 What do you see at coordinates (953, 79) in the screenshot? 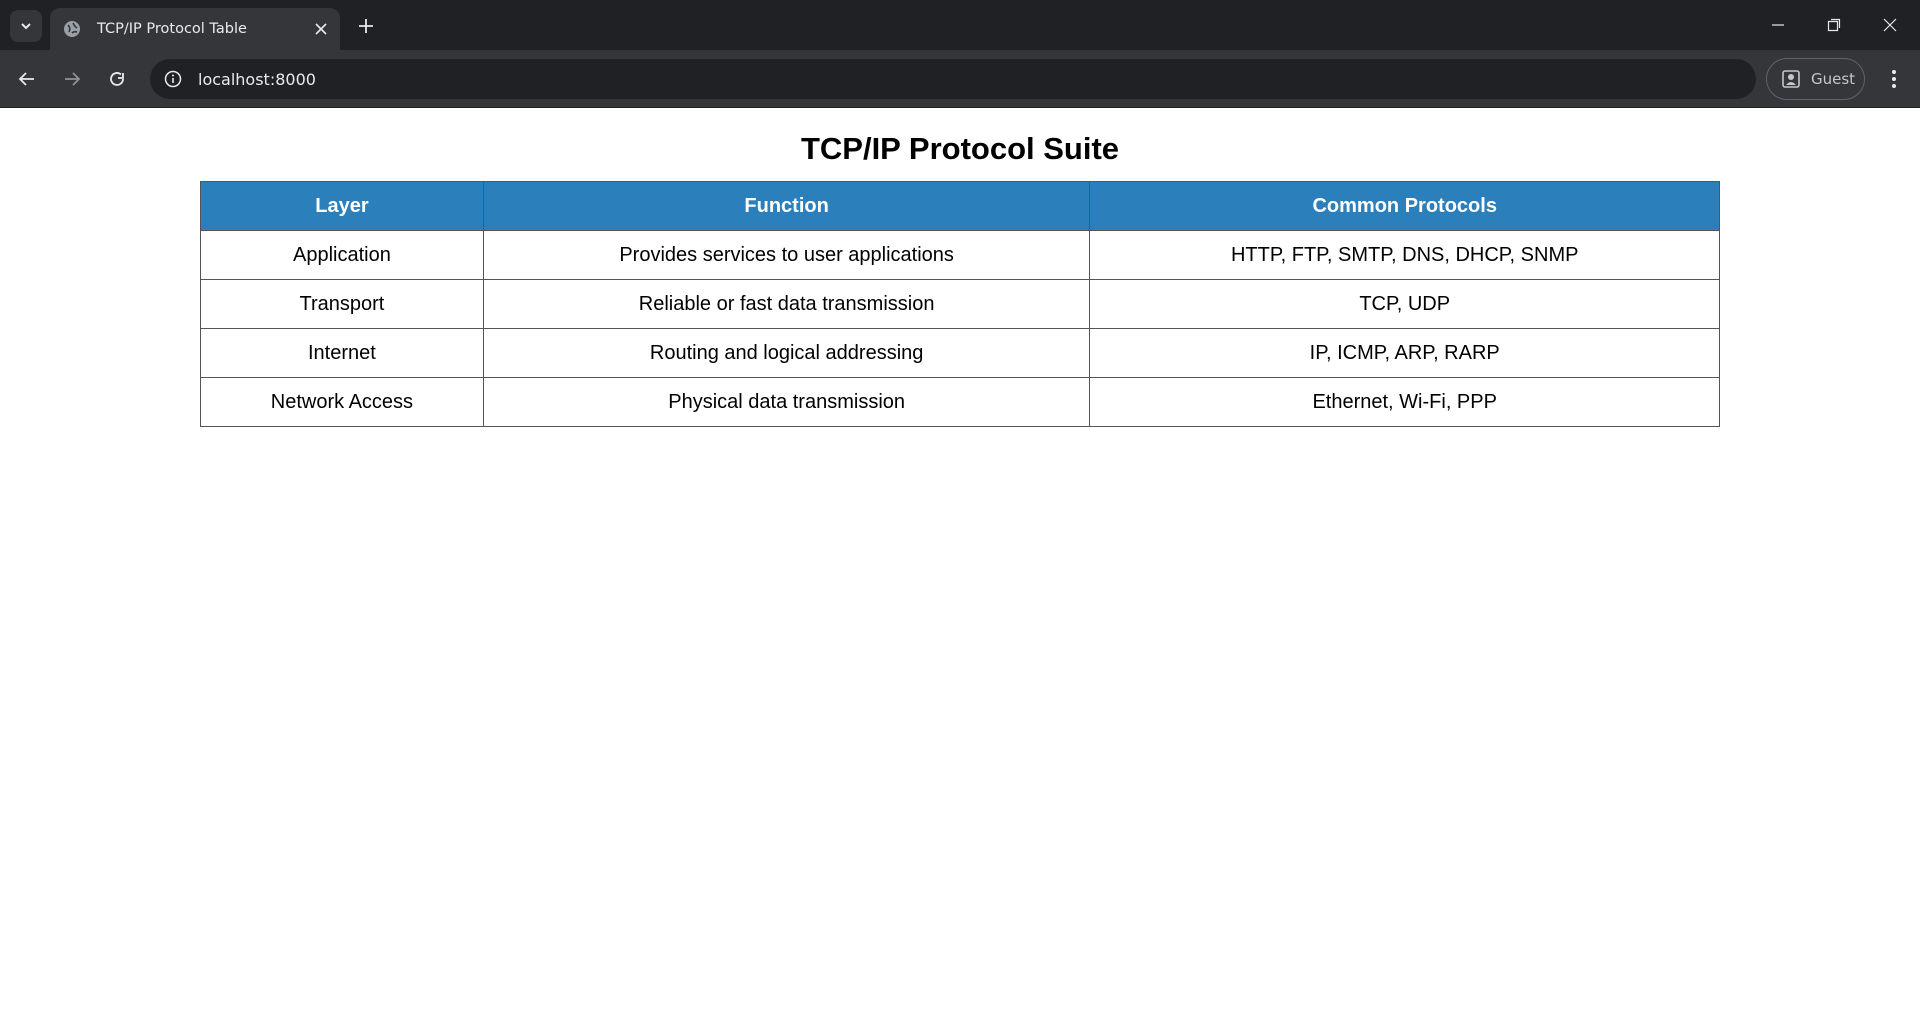
I see `address-bar: localhost:8000` at bounding box center [953, 79].